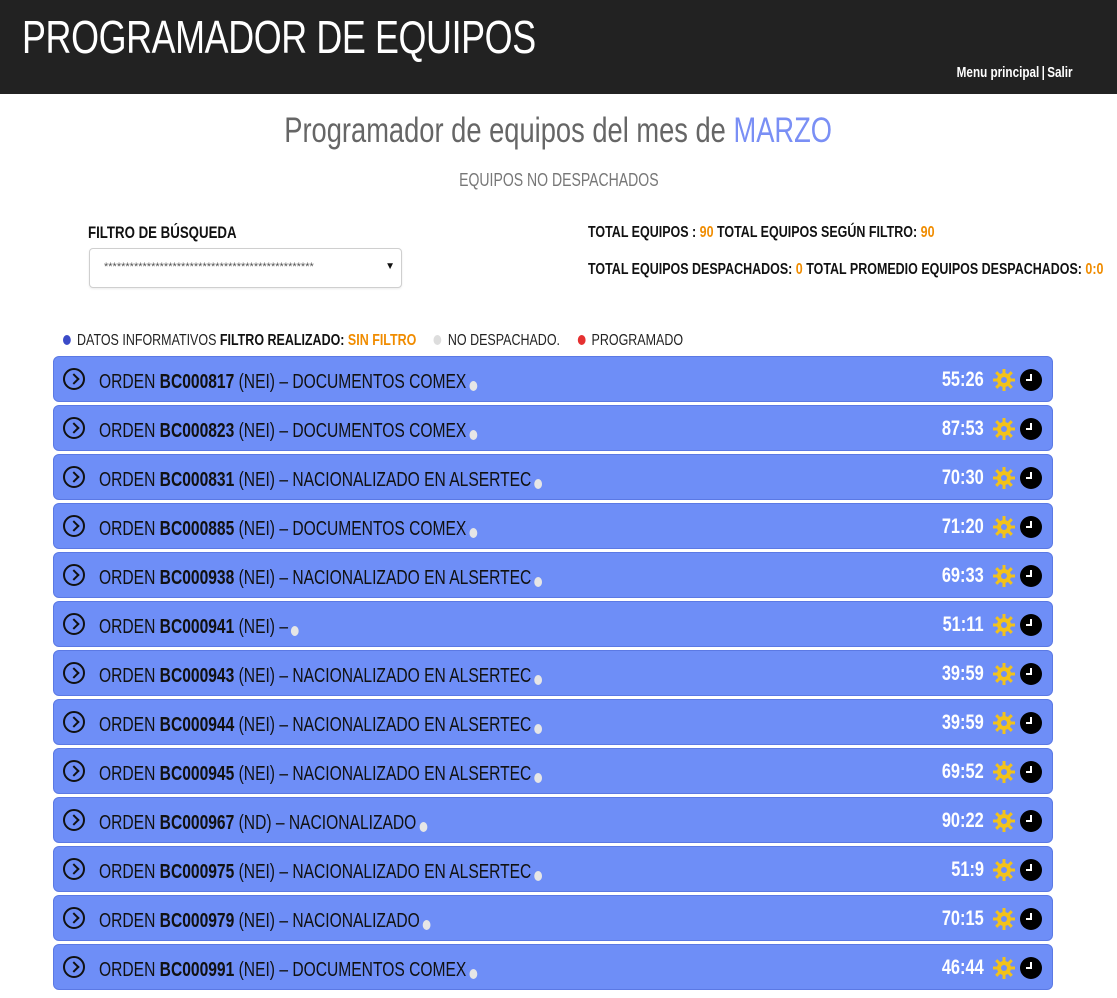 This screenshot has width=1117, height=998. I want to click on order-label: ORDEN BC000967 (ND) – NACIONALIZADO, so click(309, 823).